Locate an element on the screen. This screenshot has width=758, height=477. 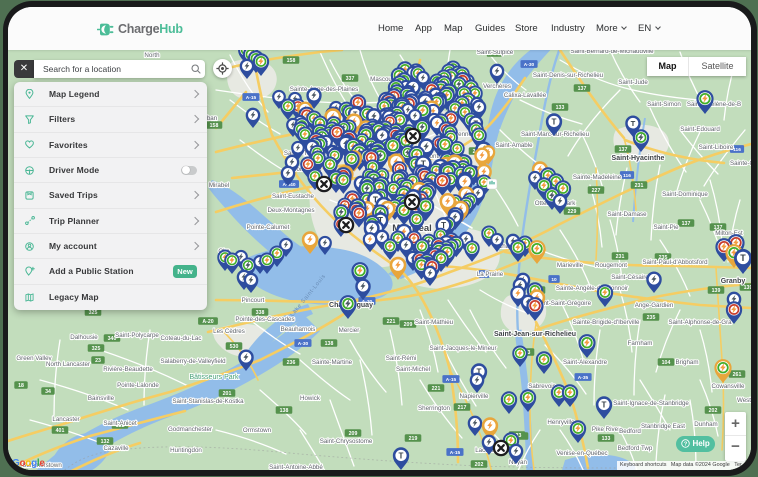
svg-text: Les Cèdres is located at coordinates (229, 331).